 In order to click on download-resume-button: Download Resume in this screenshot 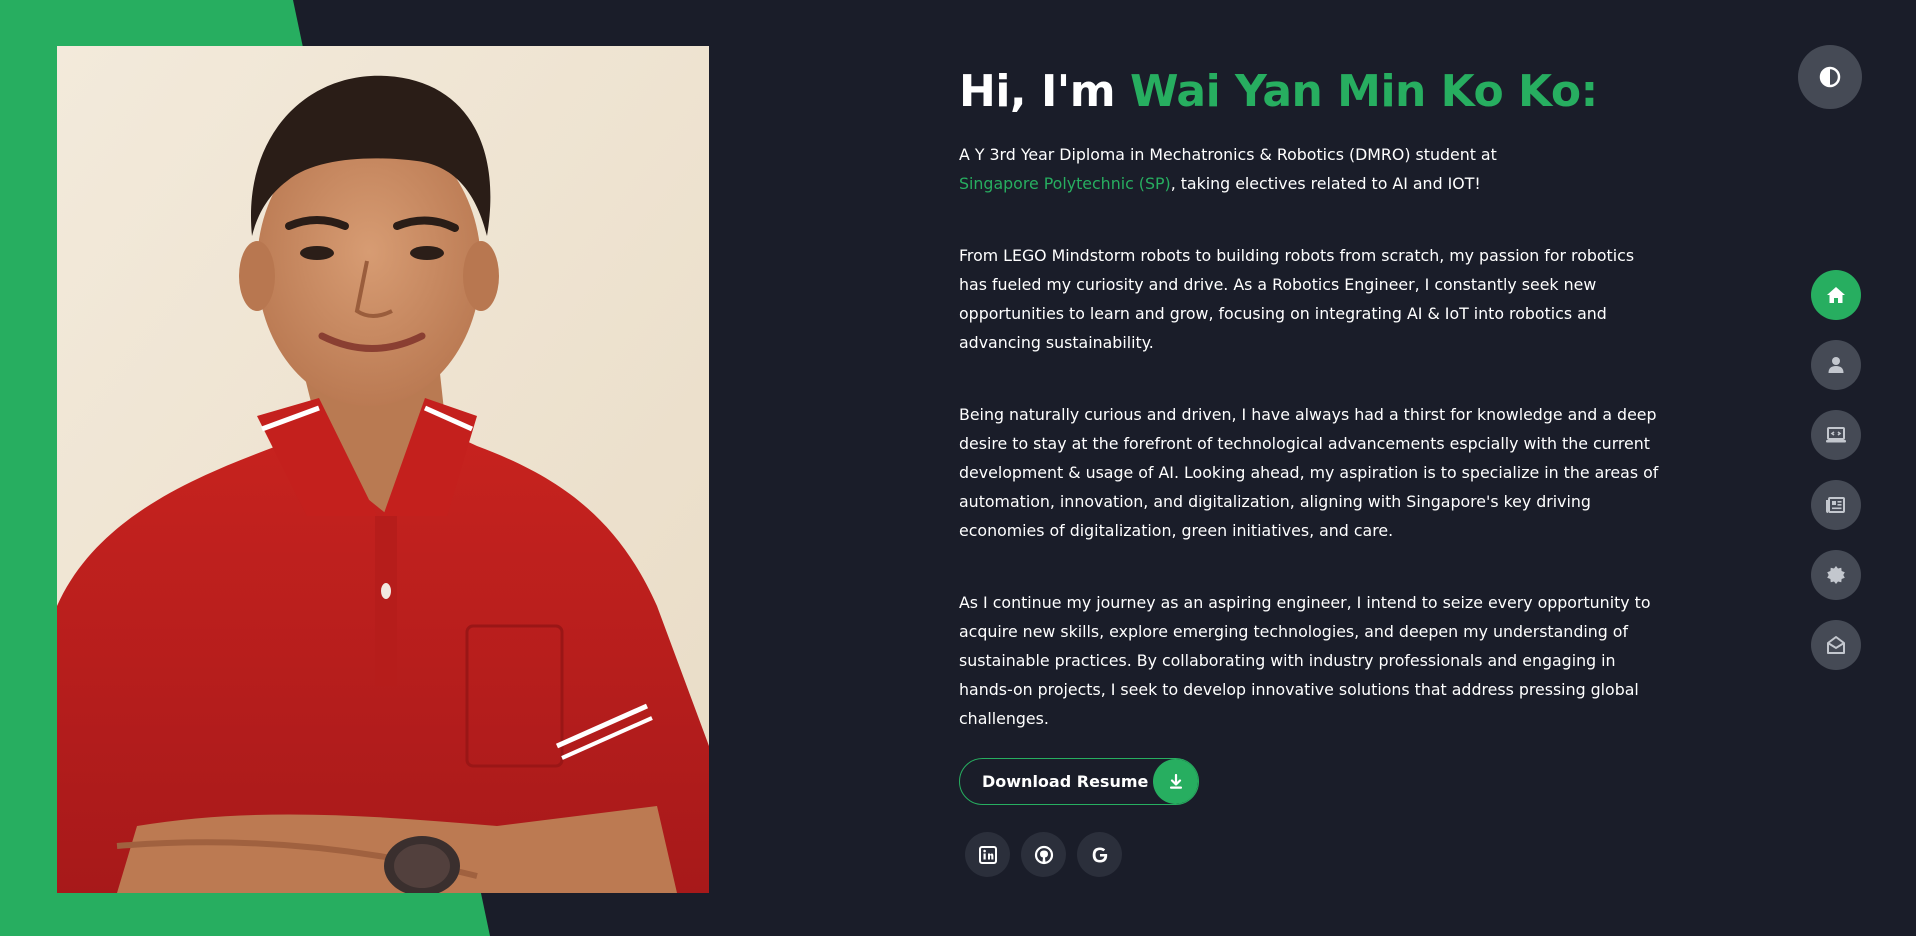, I will do `click(1079, 781)`.